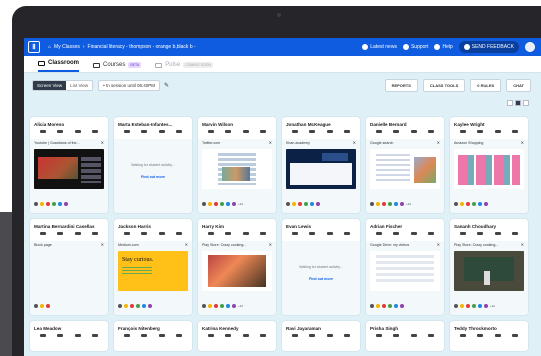  What do you see at coordinates (518, 103) in the screenshot?
I see `medium-grid-icon` at bounding box center [518, 103].